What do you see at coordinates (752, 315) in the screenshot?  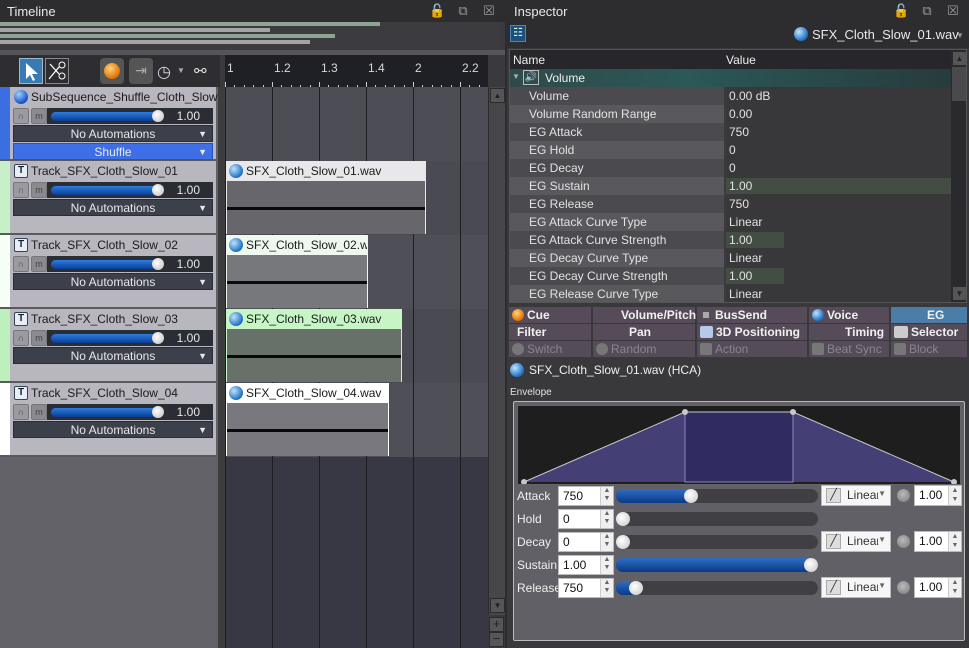 I see `tab-bussend: BusSend` at bounding box center [752, 315].